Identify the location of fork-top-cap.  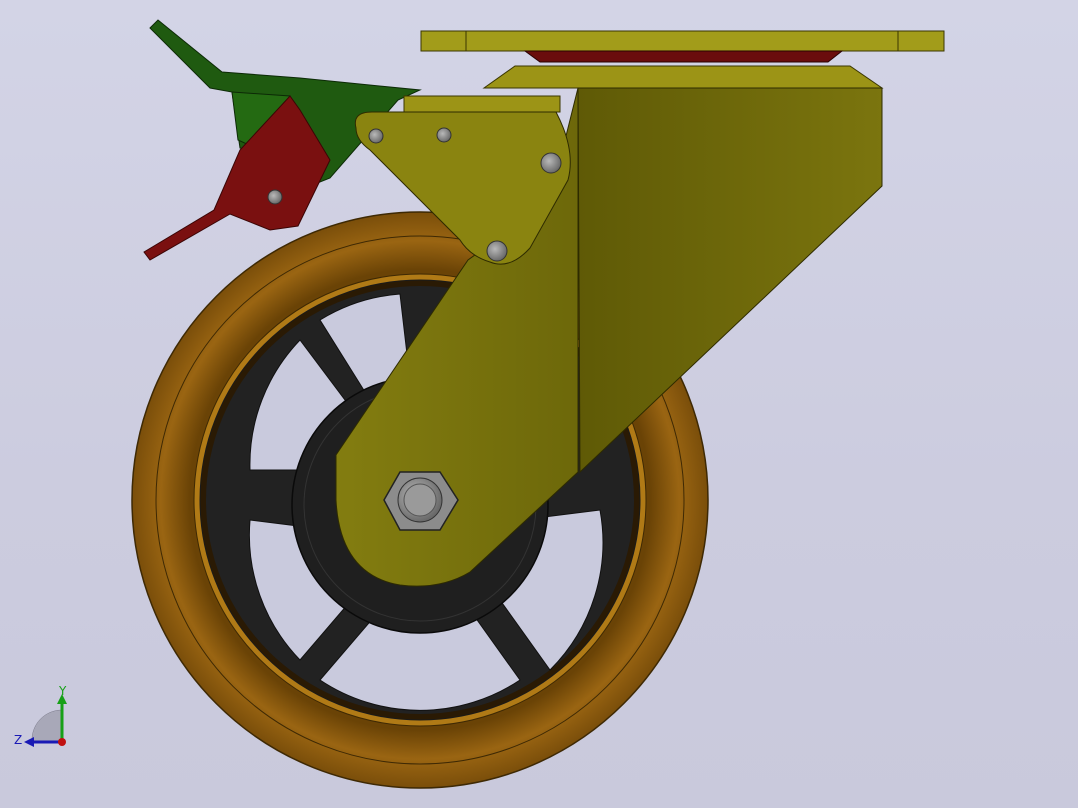
(683, 77).